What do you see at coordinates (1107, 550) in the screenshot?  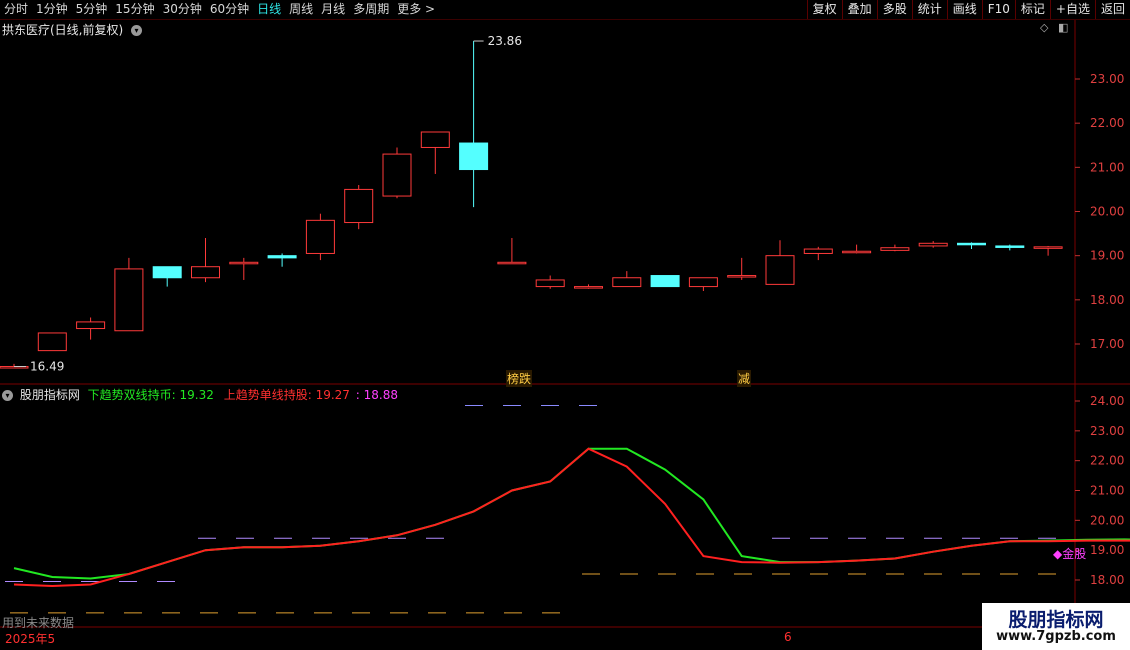 I see `ind-tick-label: 19.00` at bounding box center [1107, 550].